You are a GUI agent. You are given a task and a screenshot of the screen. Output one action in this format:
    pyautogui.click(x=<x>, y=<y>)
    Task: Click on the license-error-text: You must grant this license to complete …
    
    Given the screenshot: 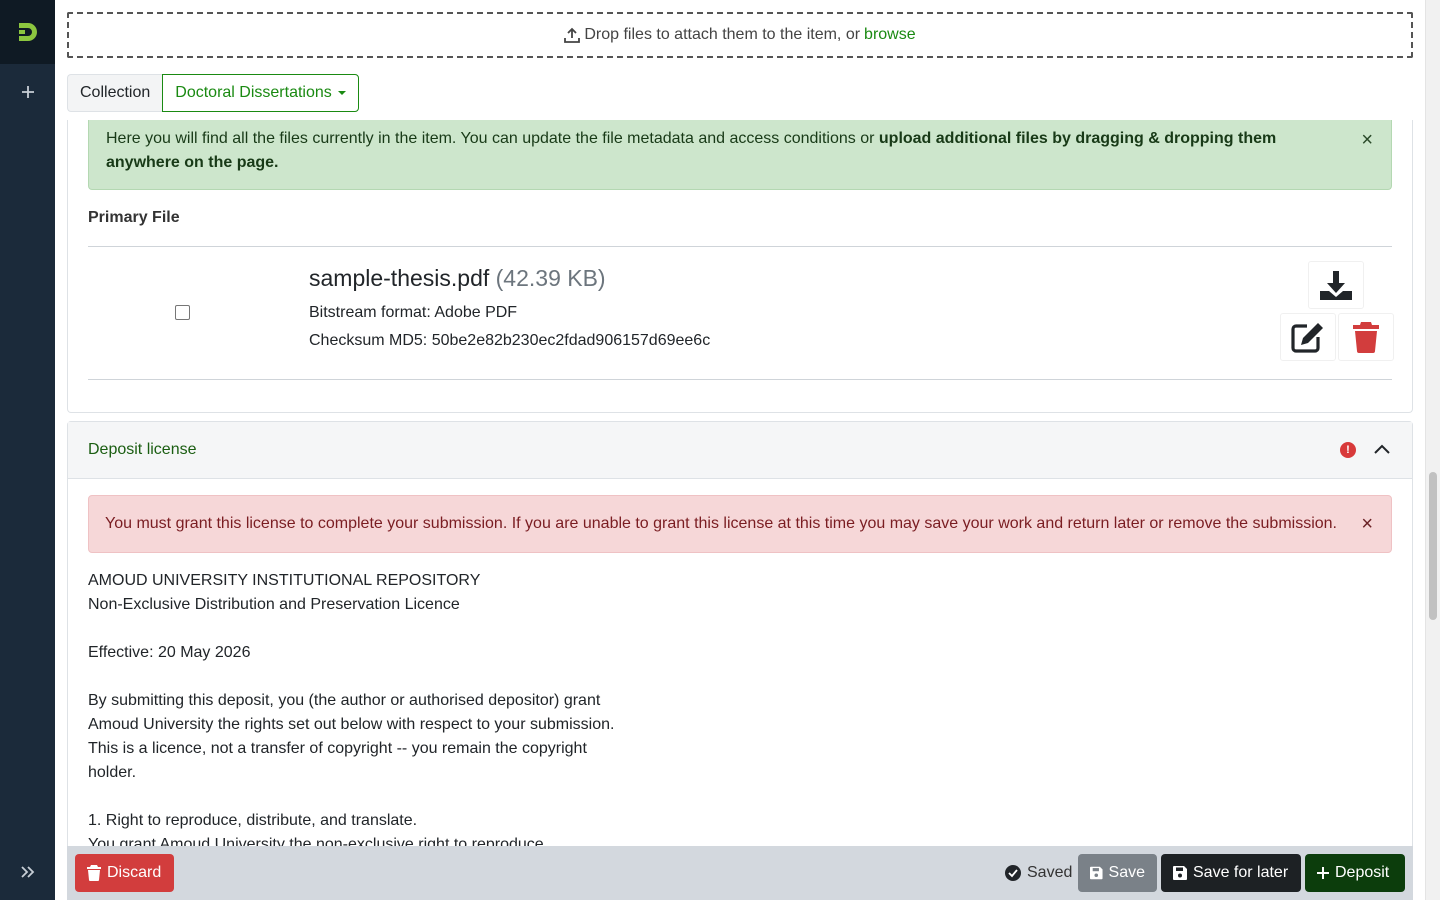 What is the action you would take?
    pyautogui.click(x=721, y=523)
    